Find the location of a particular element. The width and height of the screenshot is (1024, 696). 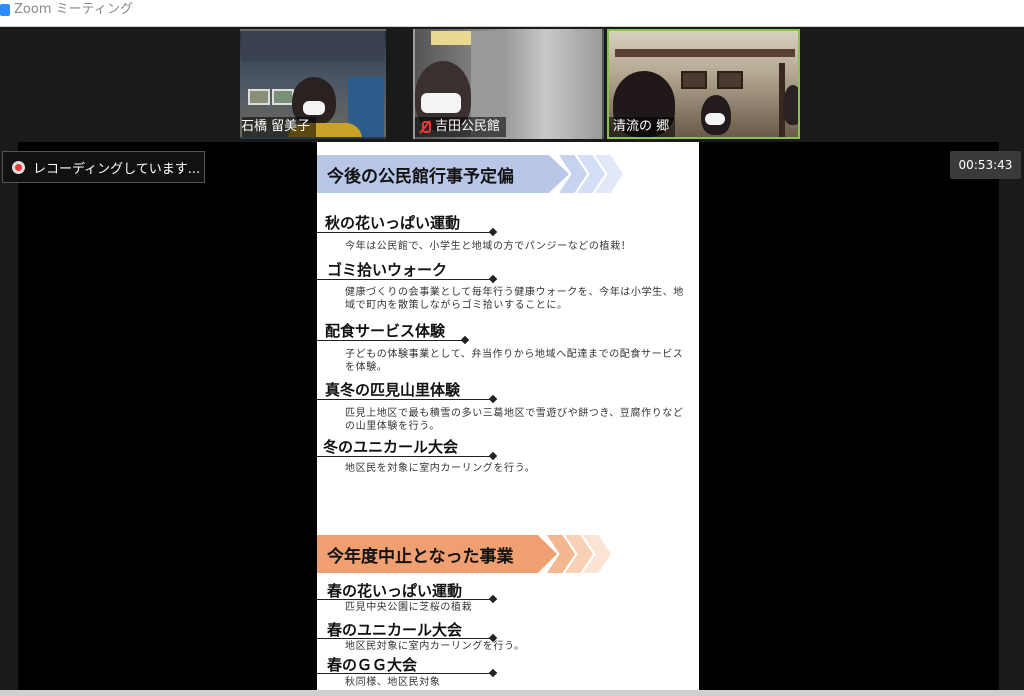

bottom-edge is located at coordinates (512, 693).